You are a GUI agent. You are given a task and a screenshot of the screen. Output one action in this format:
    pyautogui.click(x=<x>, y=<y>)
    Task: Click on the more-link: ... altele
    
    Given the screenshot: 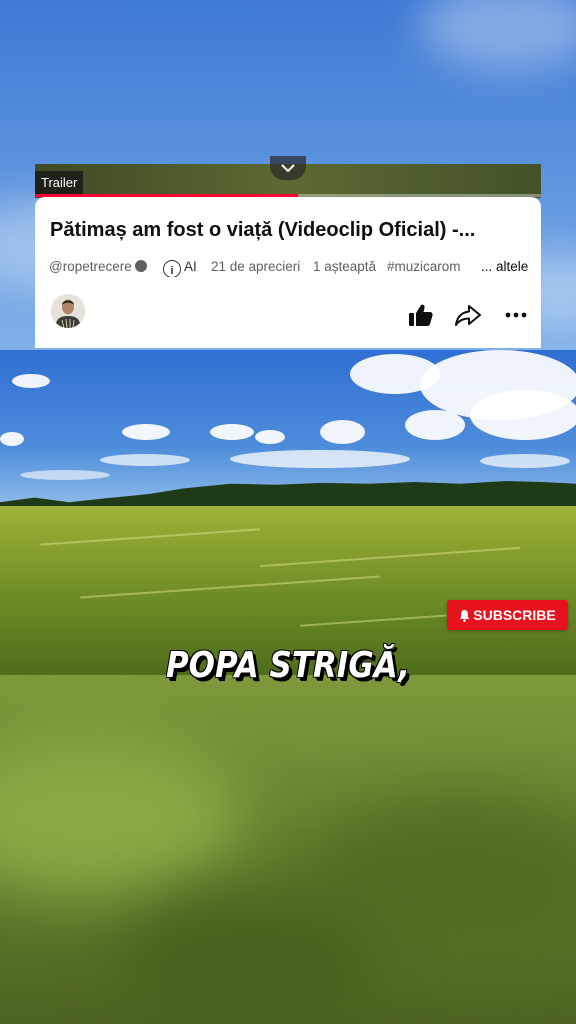 What is the action you would take?
    pyautogui.click(x=503, y=267)
    